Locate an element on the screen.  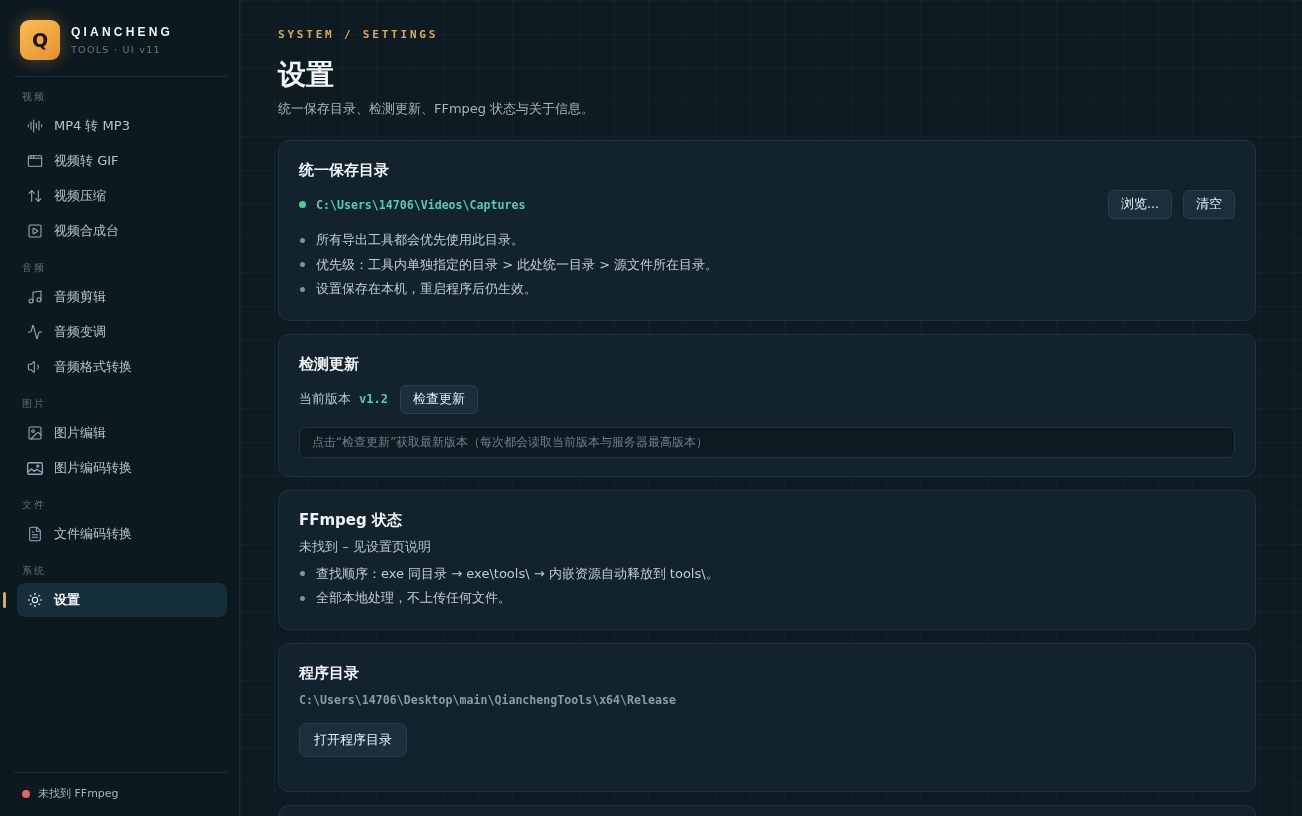
active-marker-icon is located at coordinates (4, 600).